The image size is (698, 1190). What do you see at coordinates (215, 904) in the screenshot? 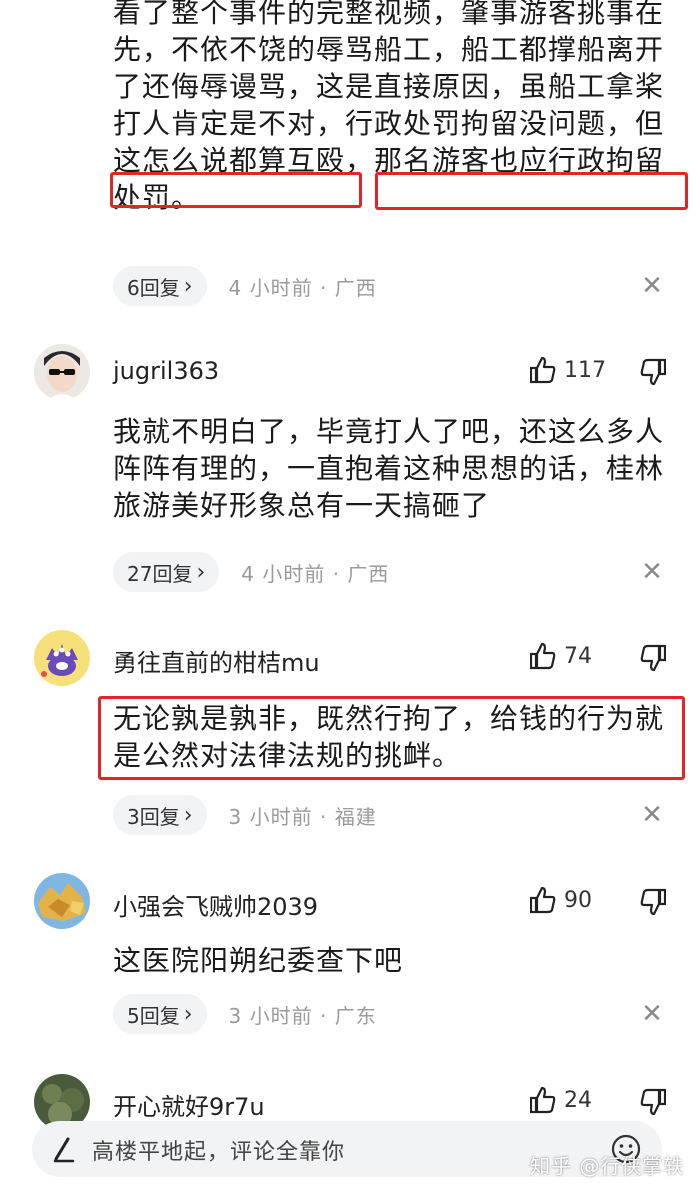
I see `username: 小强会飞贼帅2039` at bounding box center [215, 904].